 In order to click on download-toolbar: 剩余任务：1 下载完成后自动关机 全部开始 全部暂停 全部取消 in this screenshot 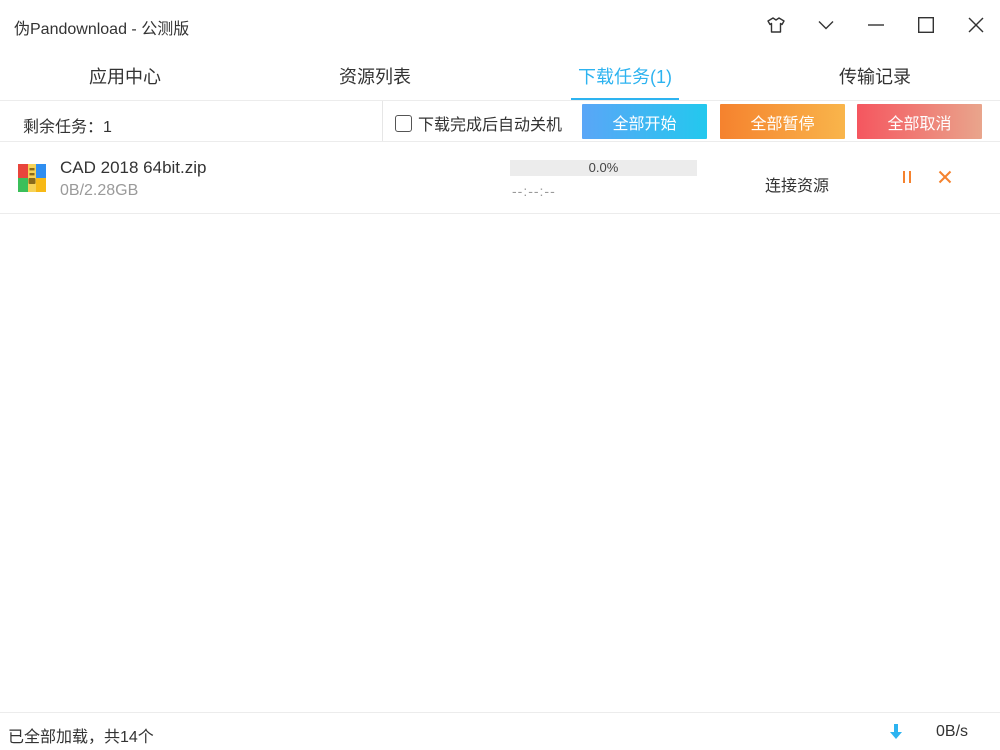, I will do `click(500, 121)`.